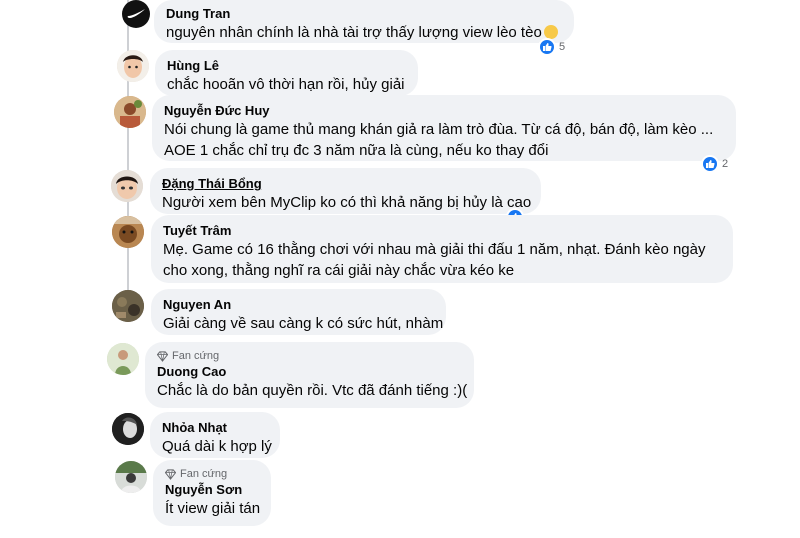  I want to click on comment-bubble: Fan cứng Nguyễn Sơn Ít view giải tán, so click(212, 493).